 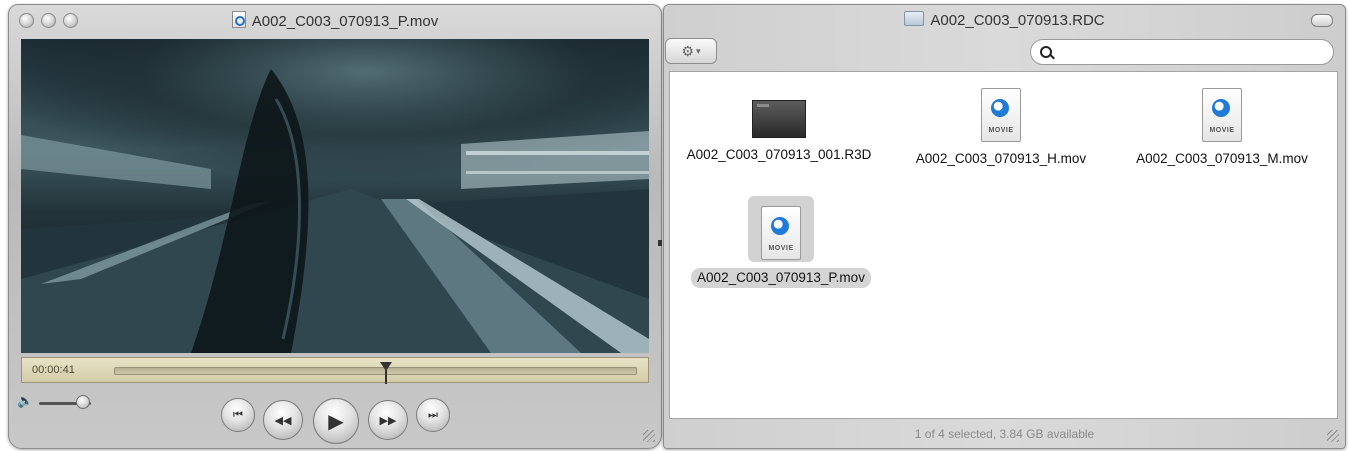 What do you see at coordinates (1017, 20) in the screenshot?
I see `finder-window-title: A002_C003_070913.RDC` at bounding box center [1017, 20].